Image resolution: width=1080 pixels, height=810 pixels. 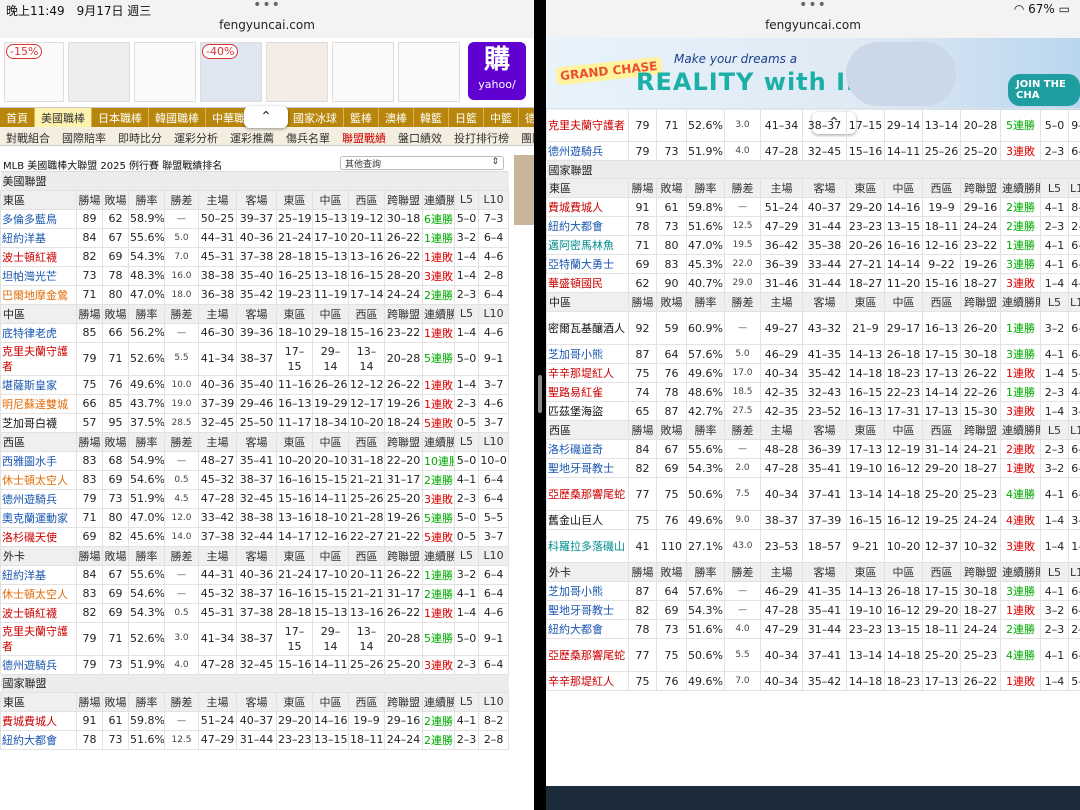 I want to click on team-link: 匹茲堡海盜, so click(x=587, y=411).